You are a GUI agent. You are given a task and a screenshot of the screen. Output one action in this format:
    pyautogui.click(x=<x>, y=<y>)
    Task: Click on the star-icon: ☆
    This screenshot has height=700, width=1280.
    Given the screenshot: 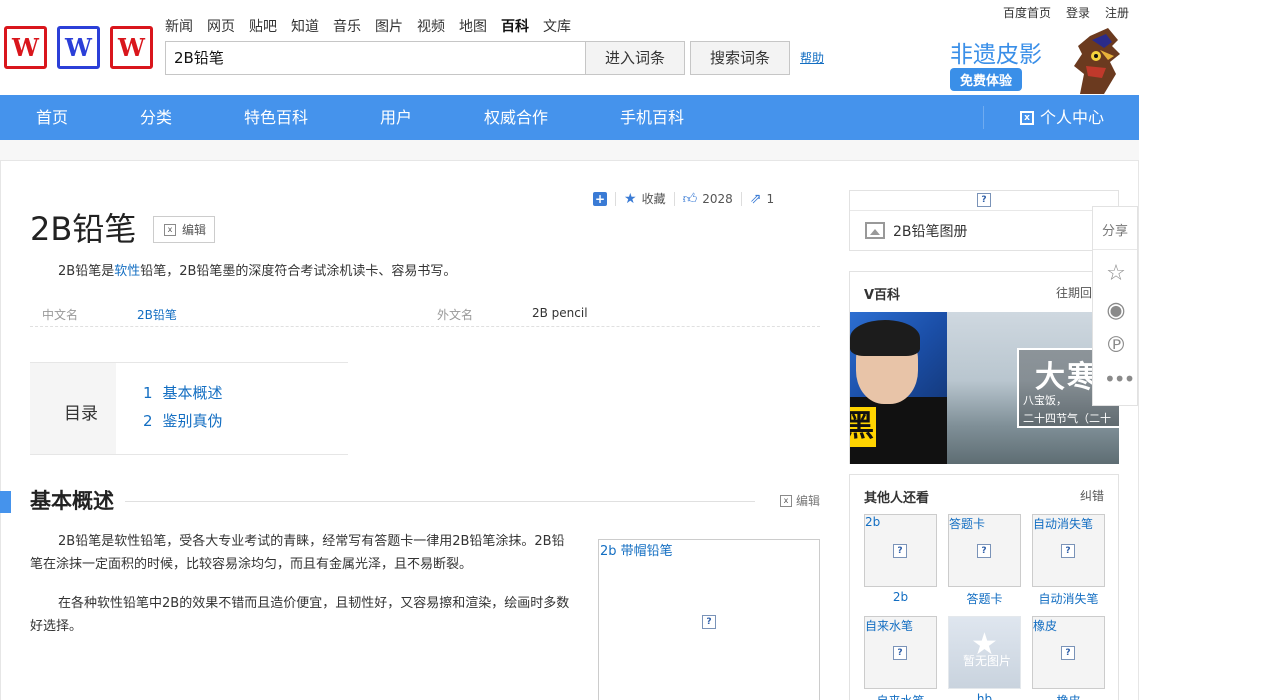 What is the action you would take?
    pyautogui.click(x=1116, y=273)
    